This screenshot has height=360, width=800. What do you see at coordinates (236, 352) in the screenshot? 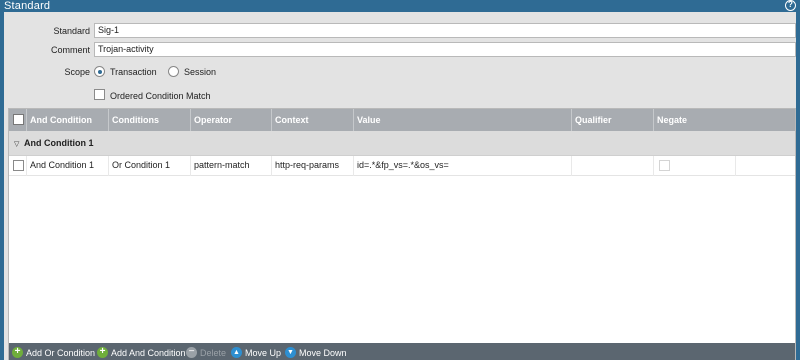
I see `arrow-up-icon: ▲` at bounding box center [236, 352].